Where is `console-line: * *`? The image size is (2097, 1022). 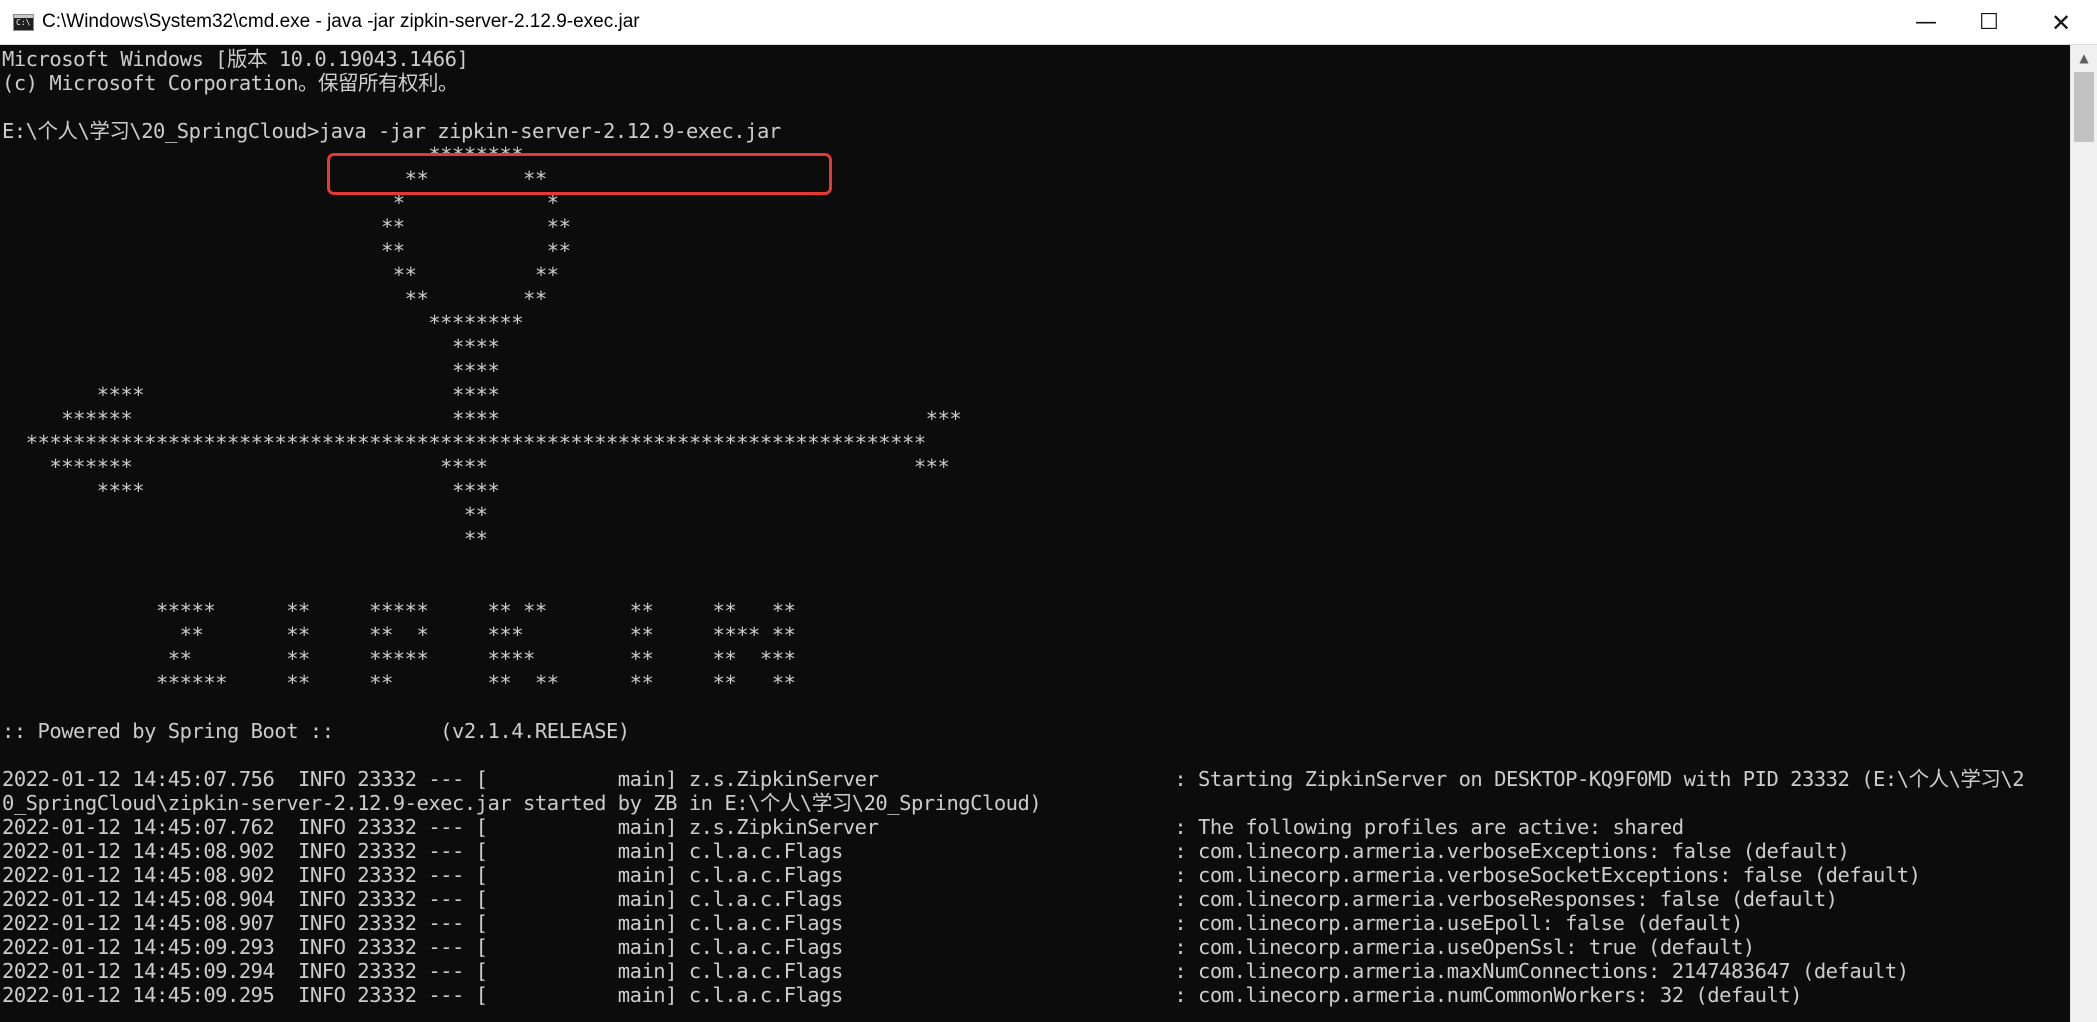
console-line: * * is located at coordinates (280, 203).